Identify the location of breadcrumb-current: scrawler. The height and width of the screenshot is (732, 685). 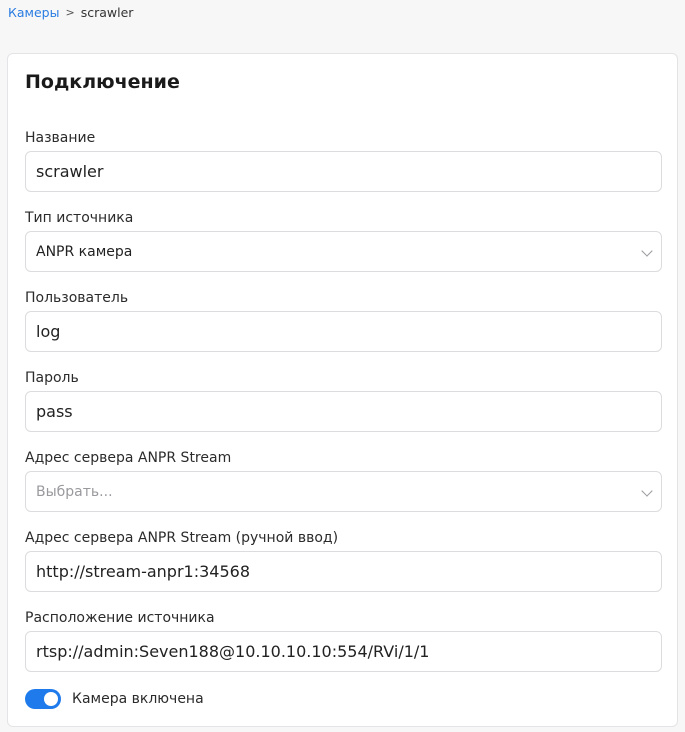
(107, 12).